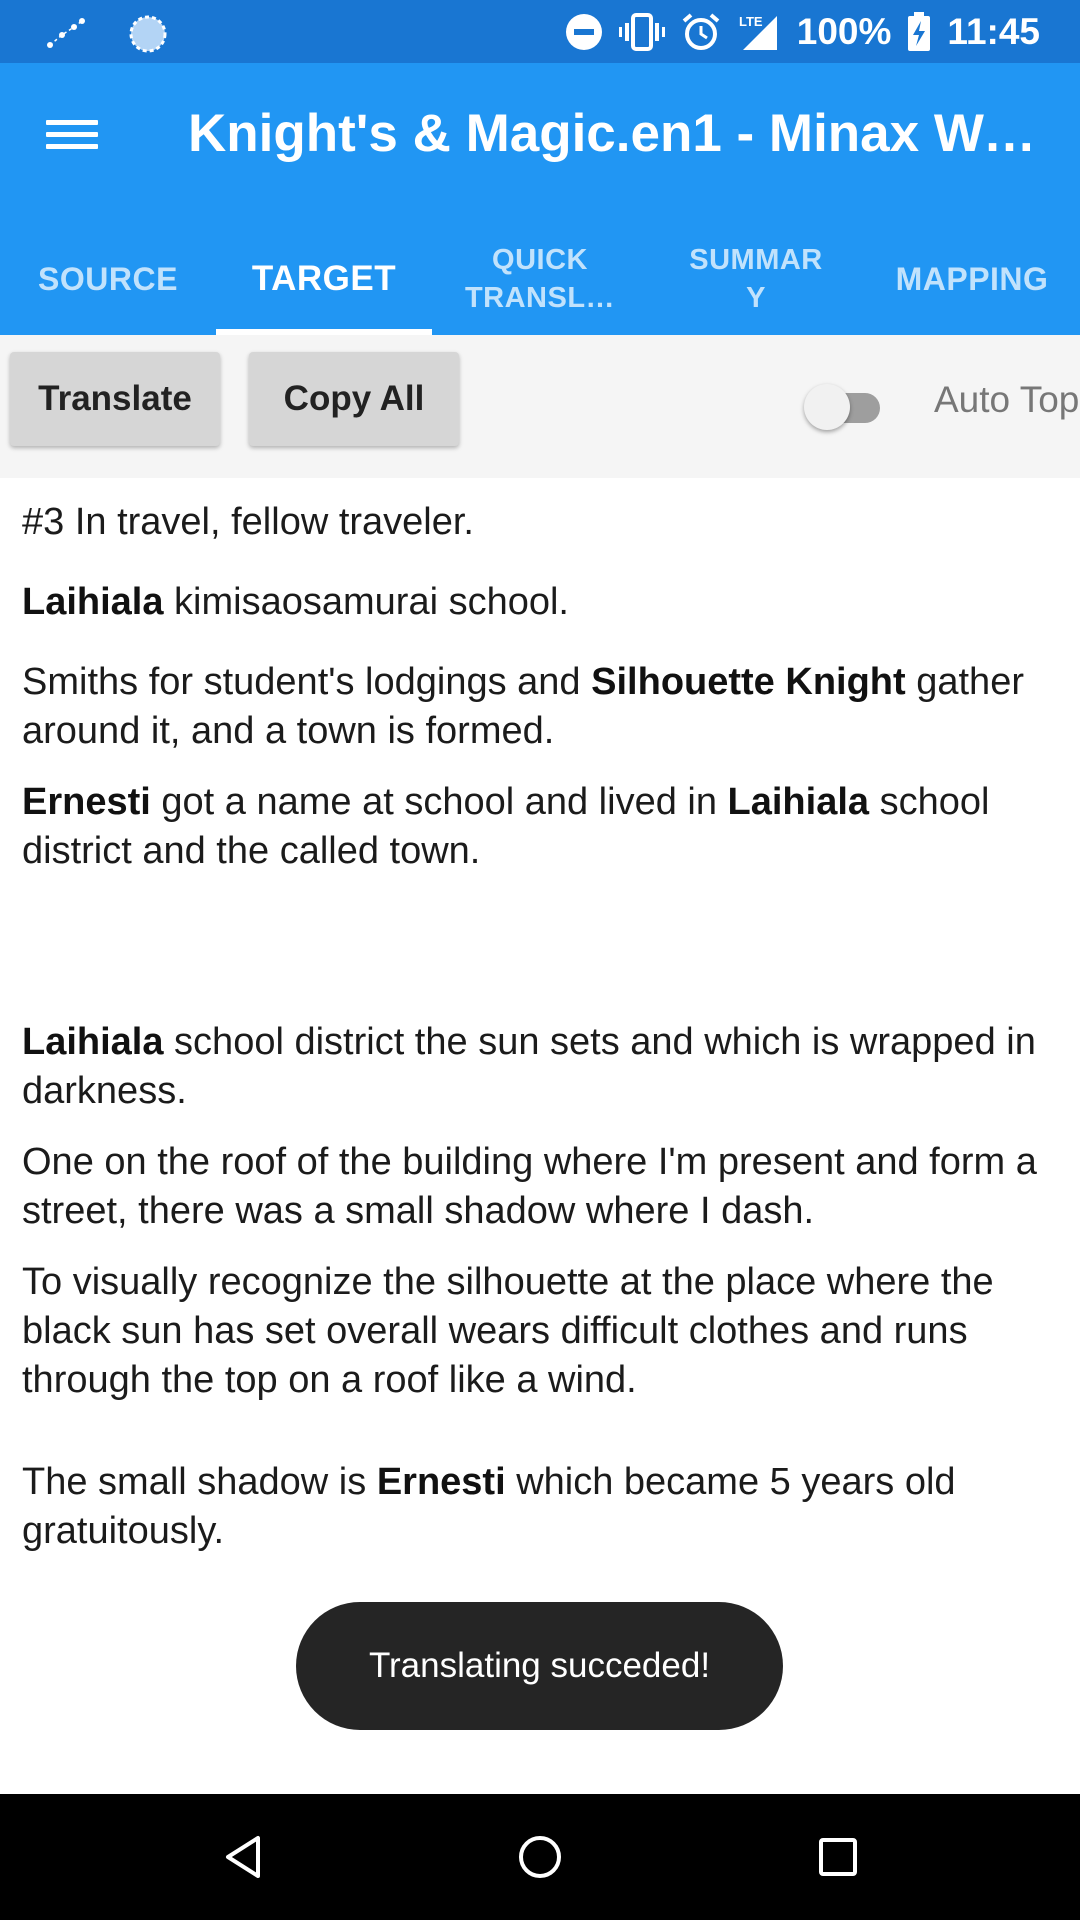 The height and width of the screenshot is (1920, 1080). Describe the element at coordinates (759, 32) in the screenshot. I see `signal-icon: LTE` at that location.